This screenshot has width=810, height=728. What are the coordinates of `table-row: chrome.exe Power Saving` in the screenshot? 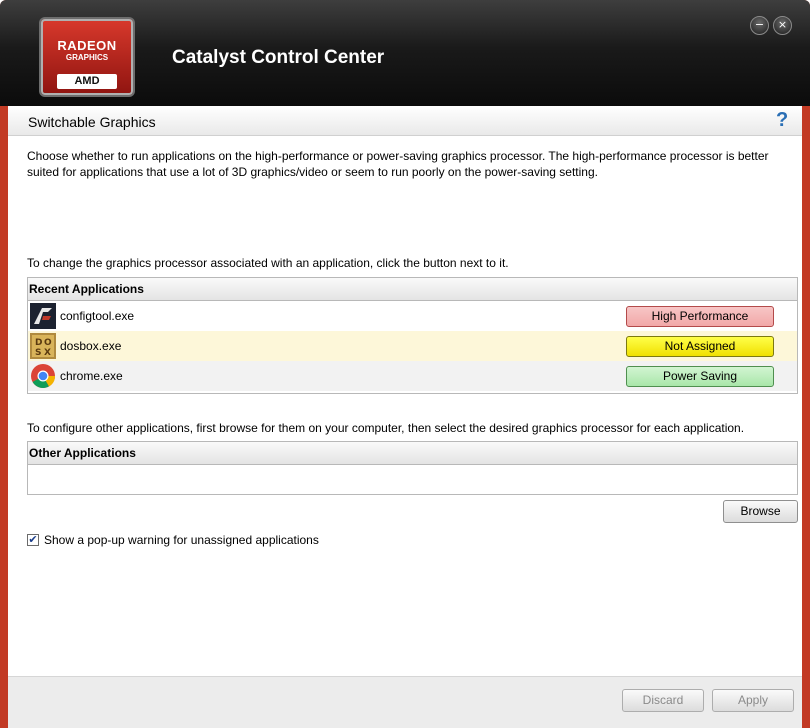 It's located at (412, 376).